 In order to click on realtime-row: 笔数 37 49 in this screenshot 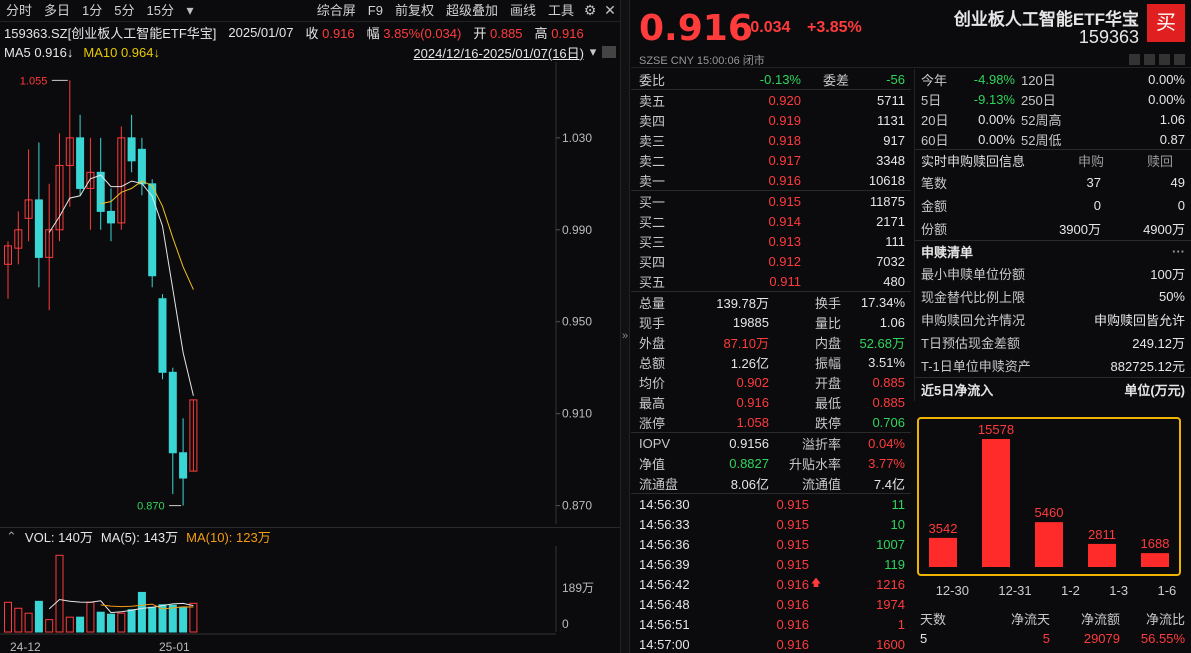, I will do `click(1053, 182)`.